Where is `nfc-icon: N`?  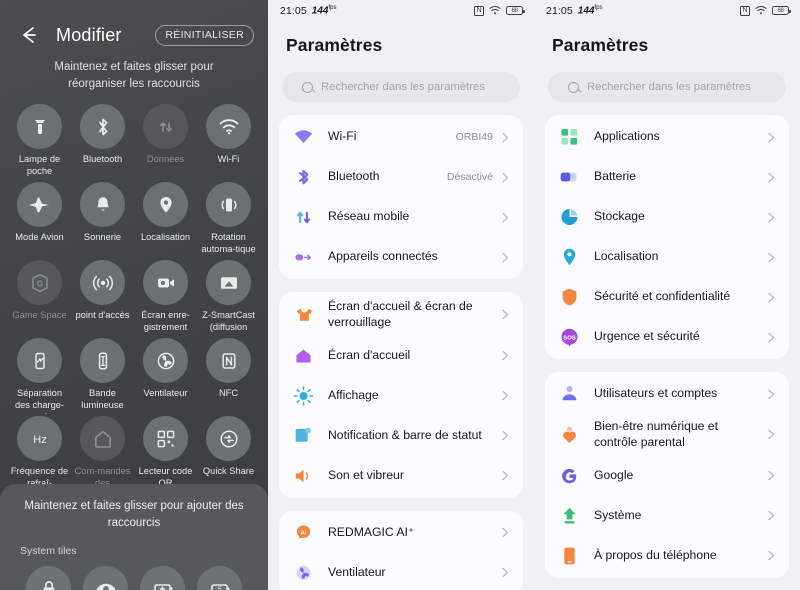 nfc-icon: N is located at coordinates (745, 10).